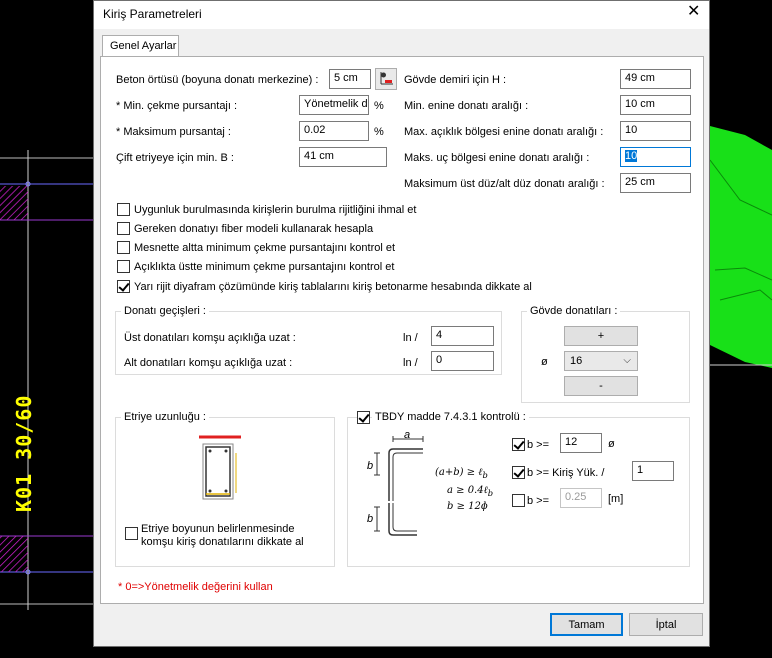  I want to click on footnote-text: * 0=>Yönetmelik değerini kullan, so click(195, 587).